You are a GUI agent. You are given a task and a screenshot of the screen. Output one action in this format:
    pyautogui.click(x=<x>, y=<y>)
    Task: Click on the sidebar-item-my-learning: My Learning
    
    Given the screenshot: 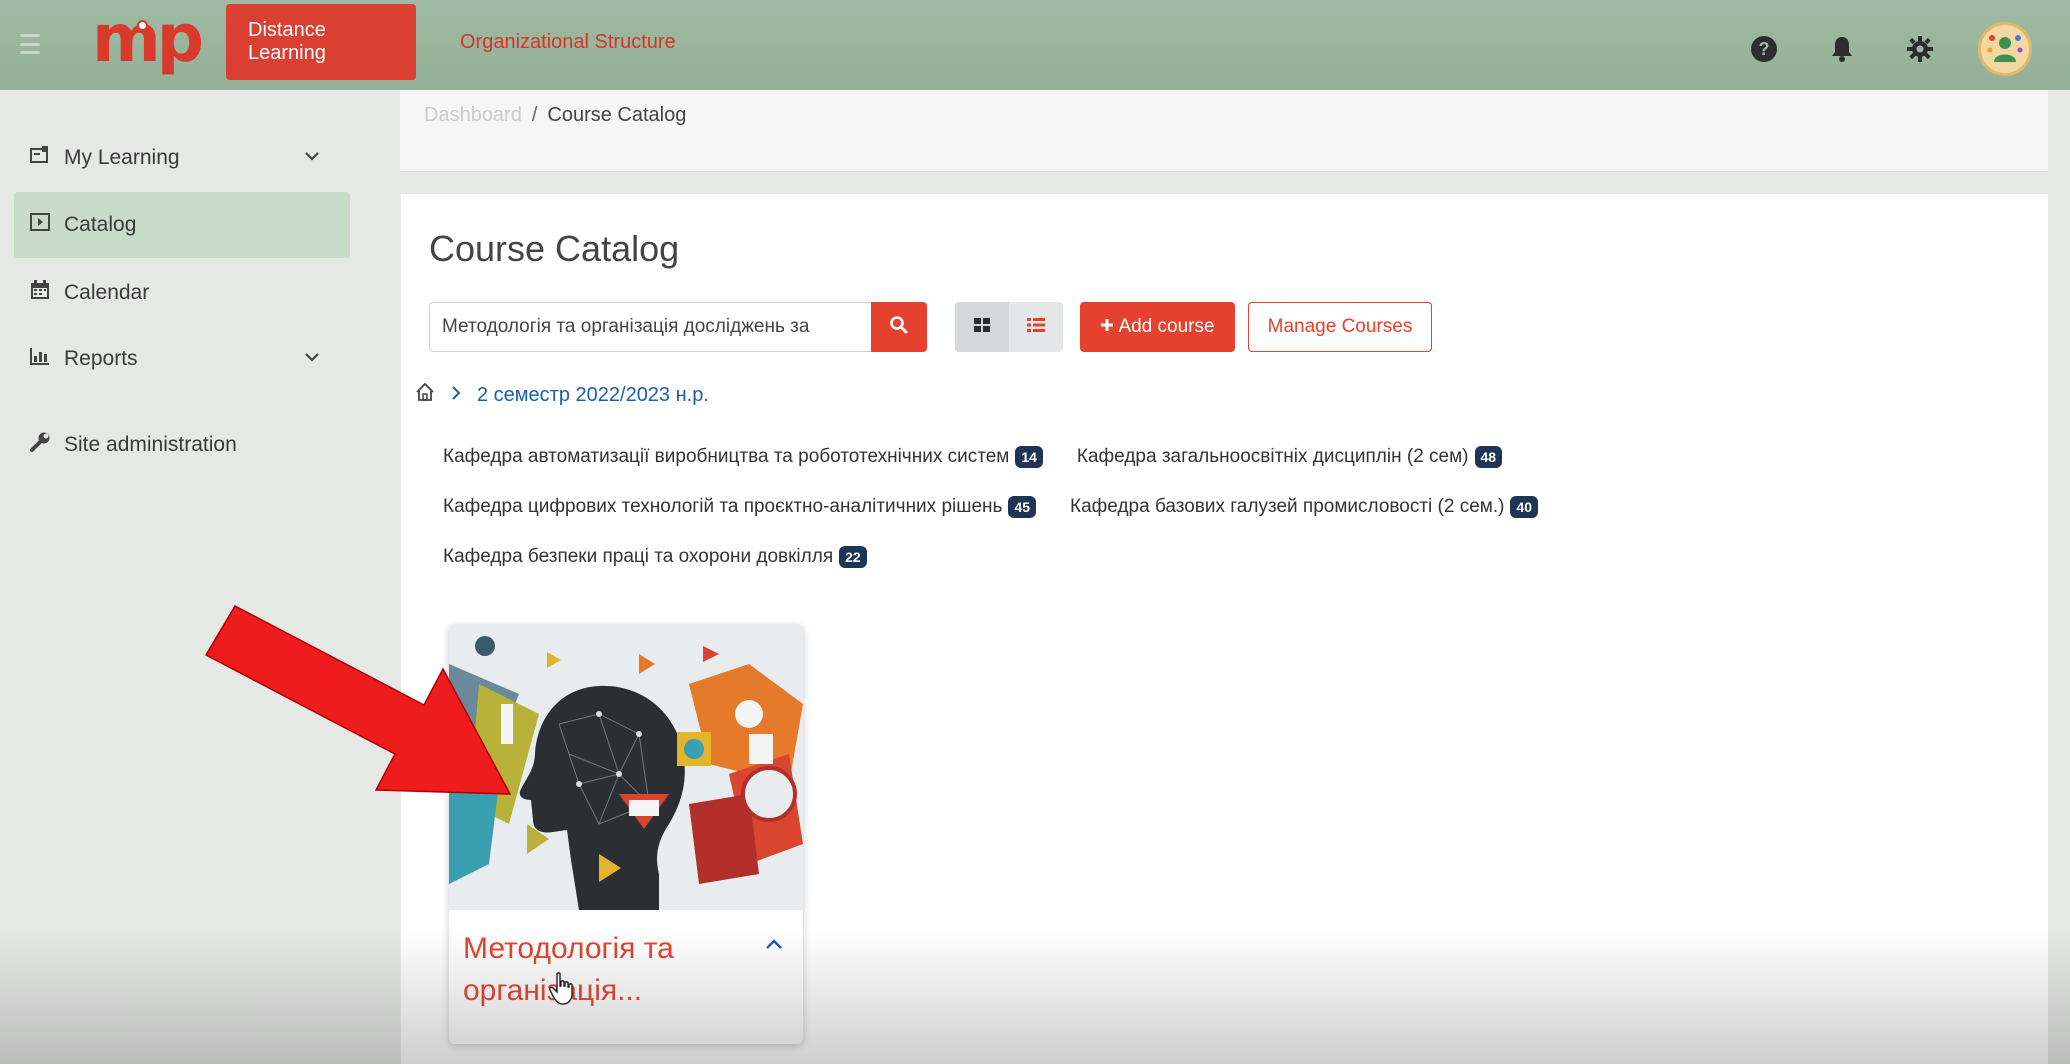 What is the action you would take?
    pyautogui.click(x=182, y=158)
    